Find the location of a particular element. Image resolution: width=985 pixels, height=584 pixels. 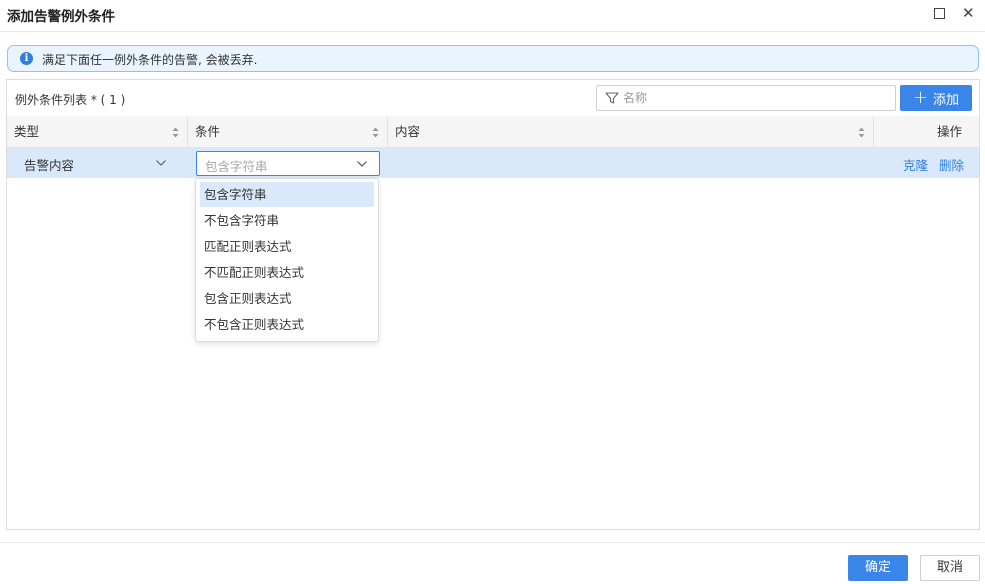

info-text: 满足下面任一例外条件的告警, 会被丢弃. is located at coordinates (150, 60).